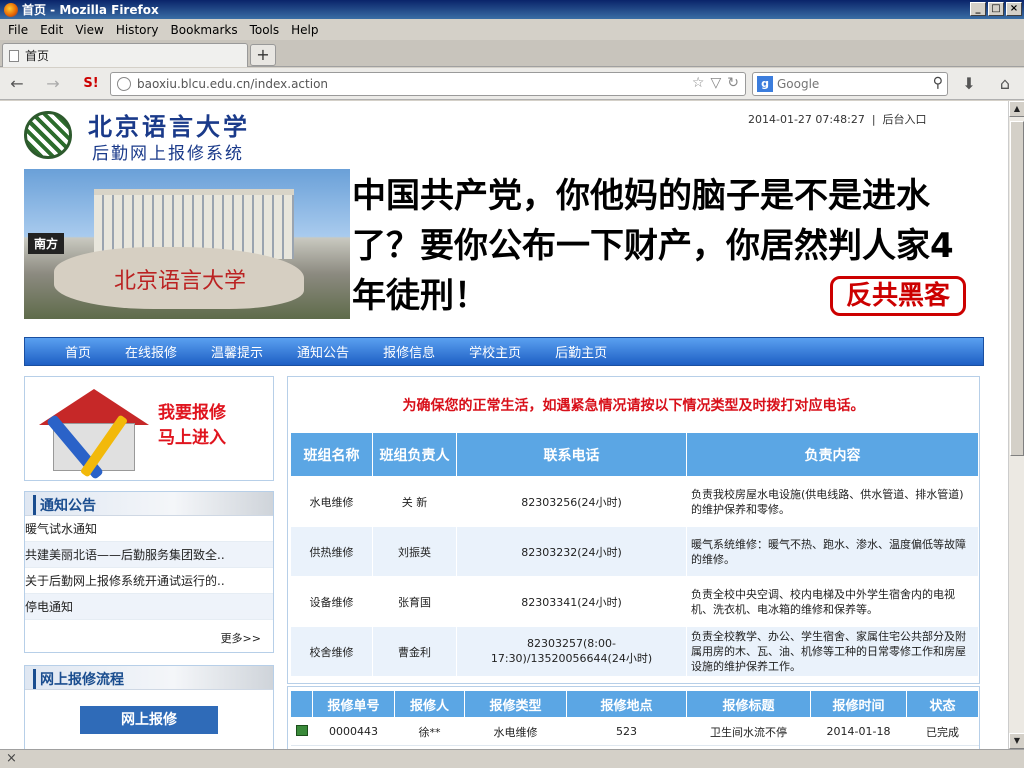 This screenshot has width=1024, height=768. What do you see at coordinates (414, 651) in the screenshot?
I see `team-lead: 曹金利` at bounding box center [414, 651].